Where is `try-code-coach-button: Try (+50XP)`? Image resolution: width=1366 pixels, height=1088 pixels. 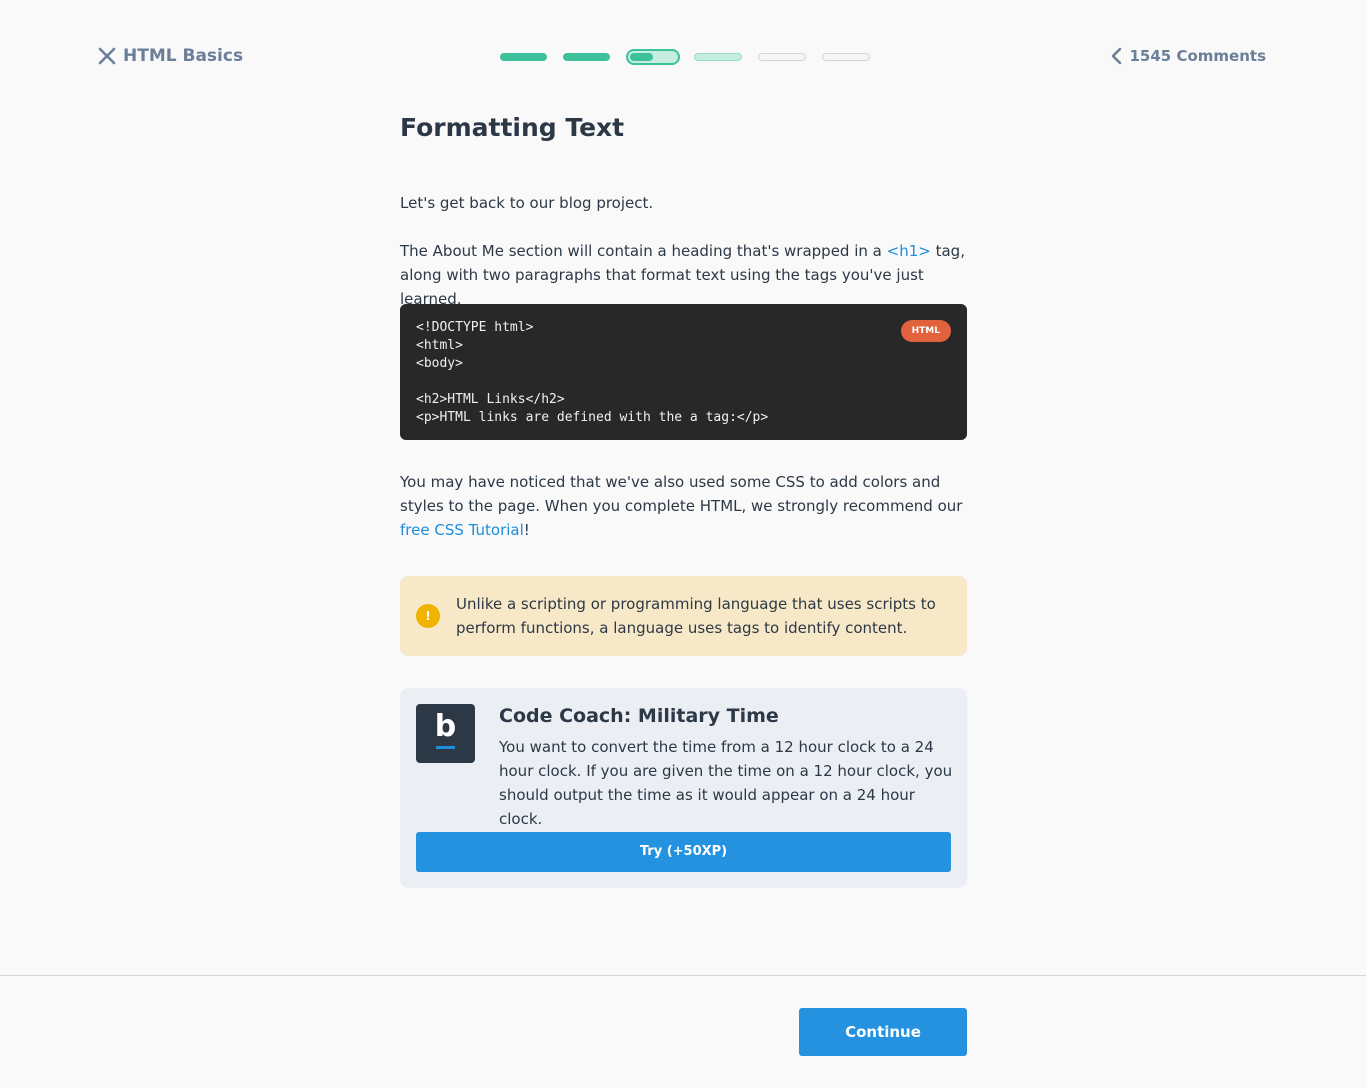 try-code-coach-button: Try (+50XP) is located at coordinates (683, 852).